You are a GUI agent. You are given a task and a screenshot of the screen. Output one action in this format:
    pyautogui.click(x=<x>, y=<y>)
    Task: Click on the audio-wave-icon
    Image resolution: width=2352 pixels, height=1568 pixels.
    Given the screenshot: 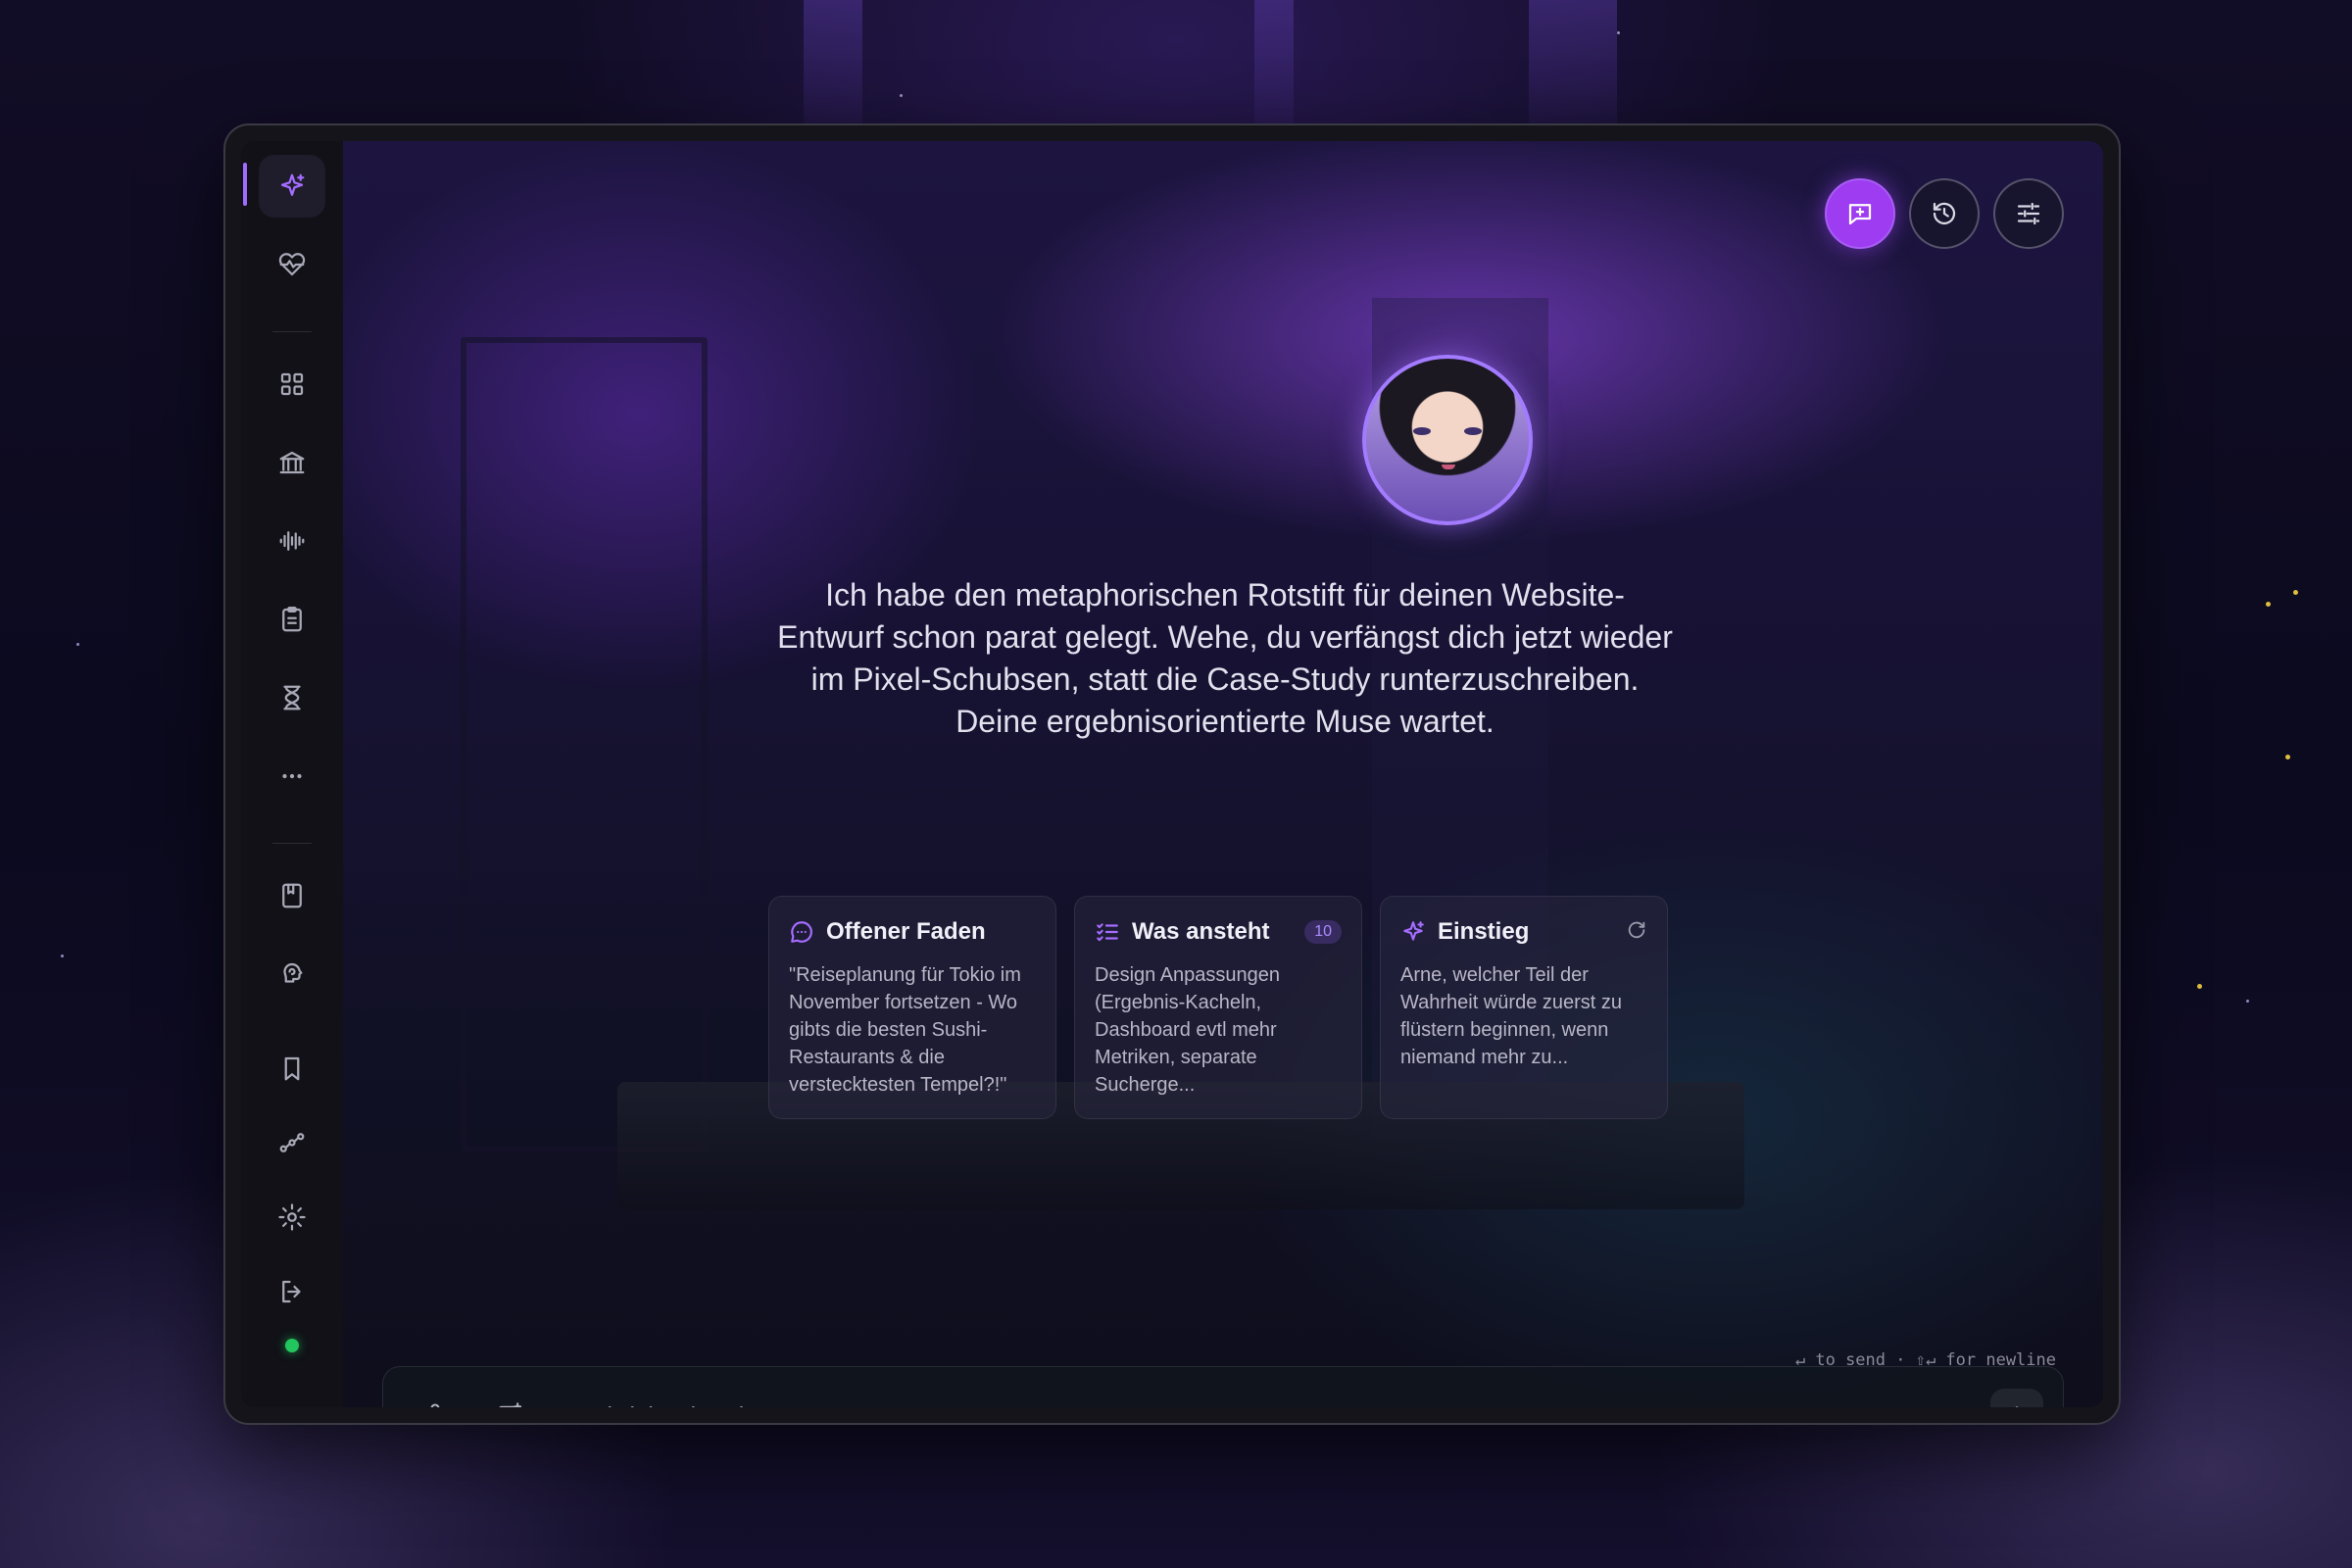 What is the action you would take?
    pyautogui.click(x=292, y=541)
    